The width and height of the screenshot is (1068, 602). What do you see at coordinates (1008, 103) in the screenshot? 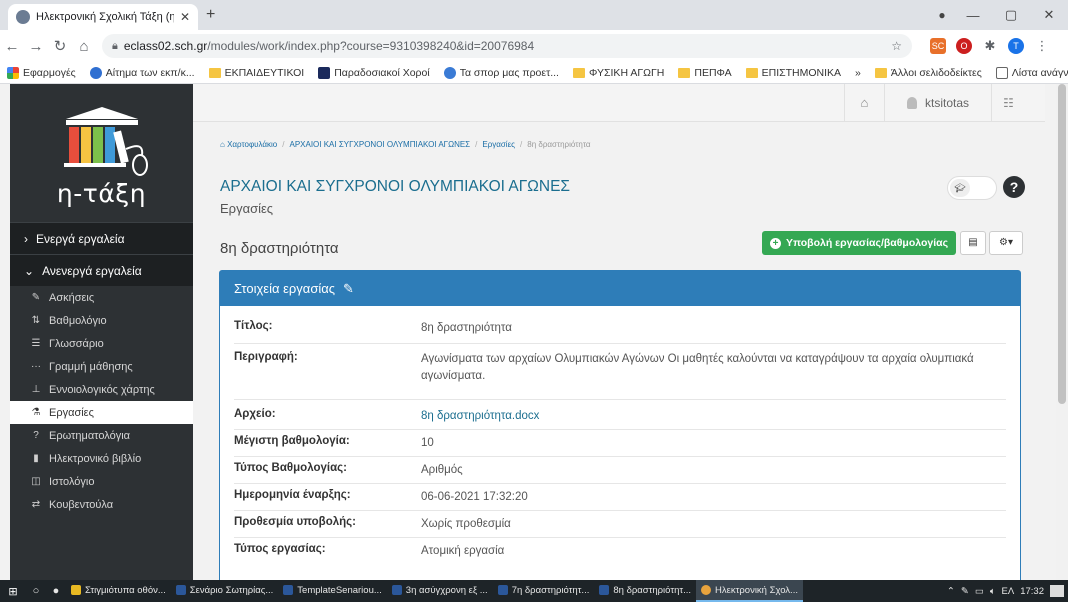
I see `sliders-icon: ☷` at bounding box center [1008, 103].